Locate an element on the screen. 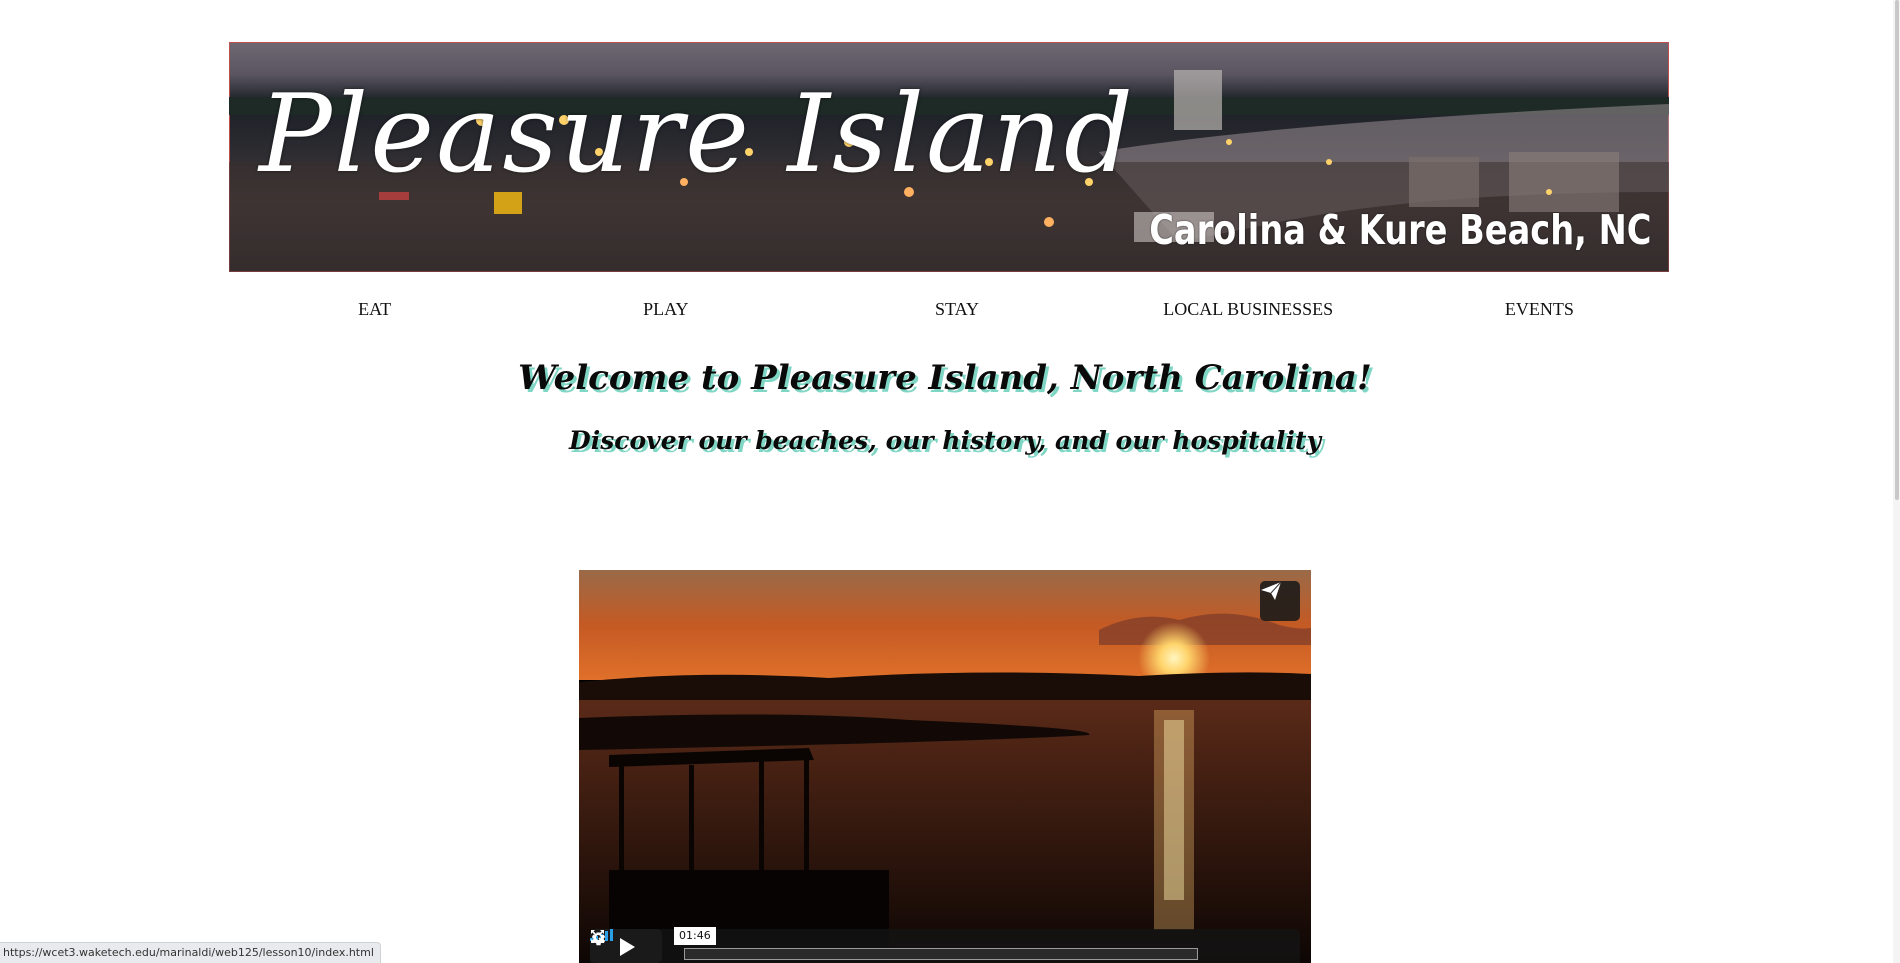 The width and height of the screenshot is (1900, 963). nav-item-eat: EAT is located at coordinates (374, 309).